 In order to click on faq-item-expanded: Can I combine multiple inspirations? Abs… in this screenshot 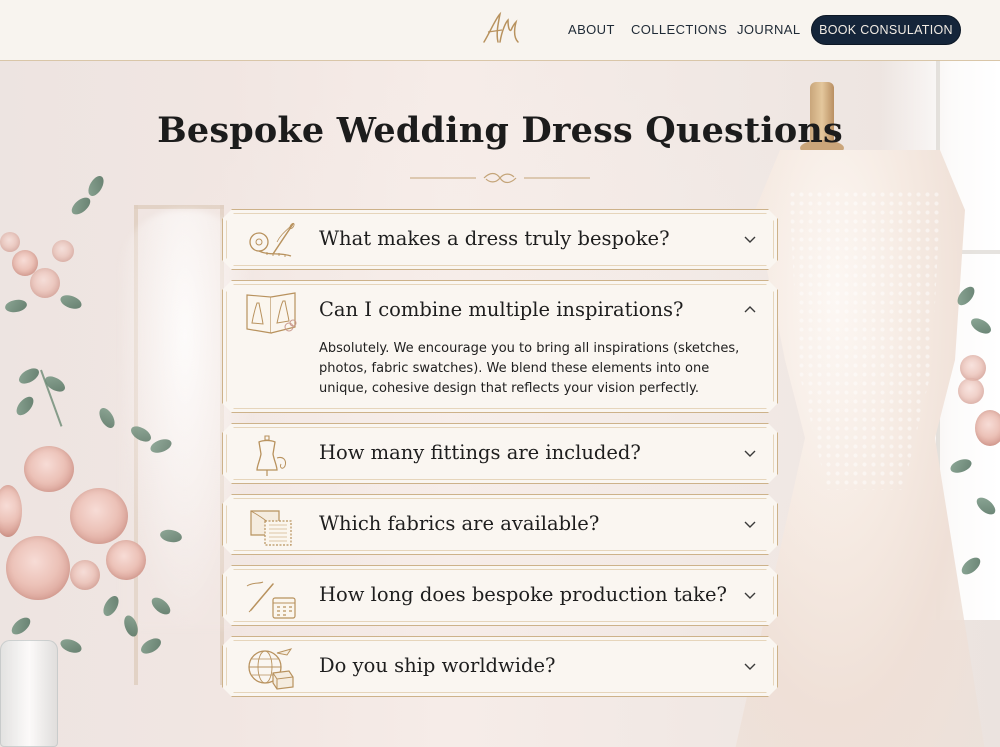, I will do `click(500, 346)`.